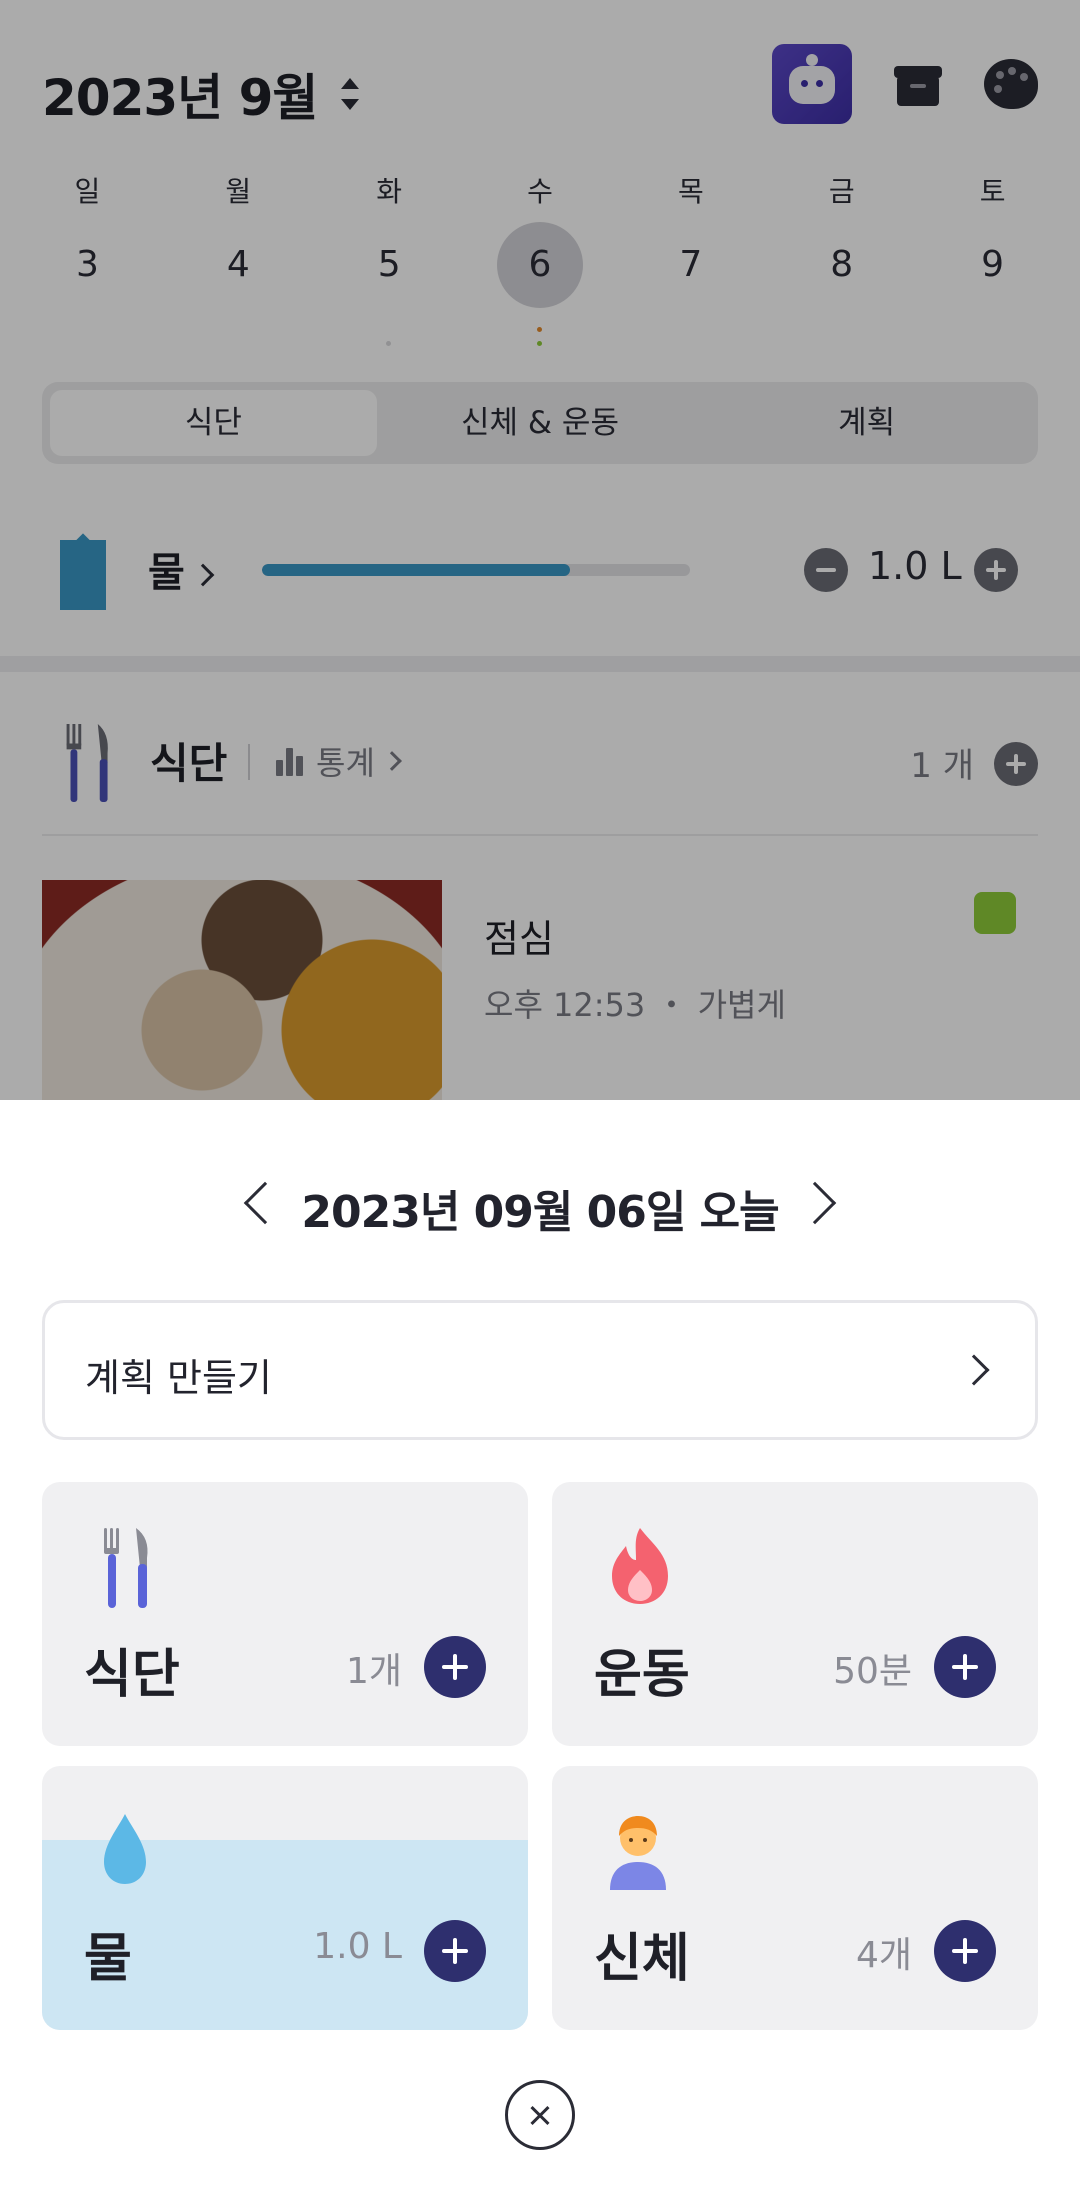  I want to click on meal-card: 식단 1개, so click(285, 1614).